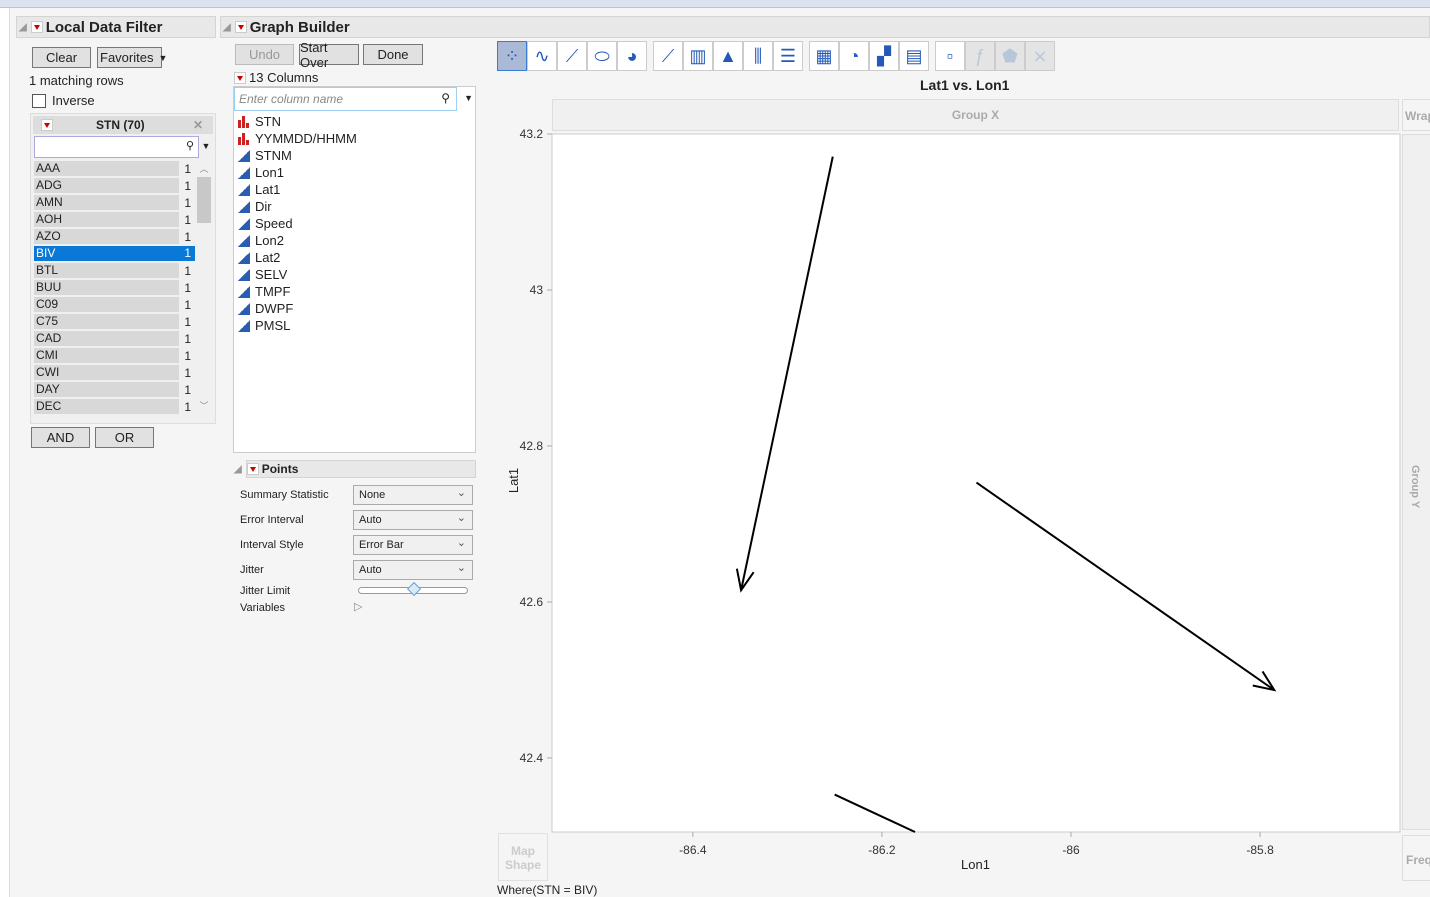  Describe the element at coordinates (728, 56) in the screenshot. I see `area-graph-icon: ▲` at that location.